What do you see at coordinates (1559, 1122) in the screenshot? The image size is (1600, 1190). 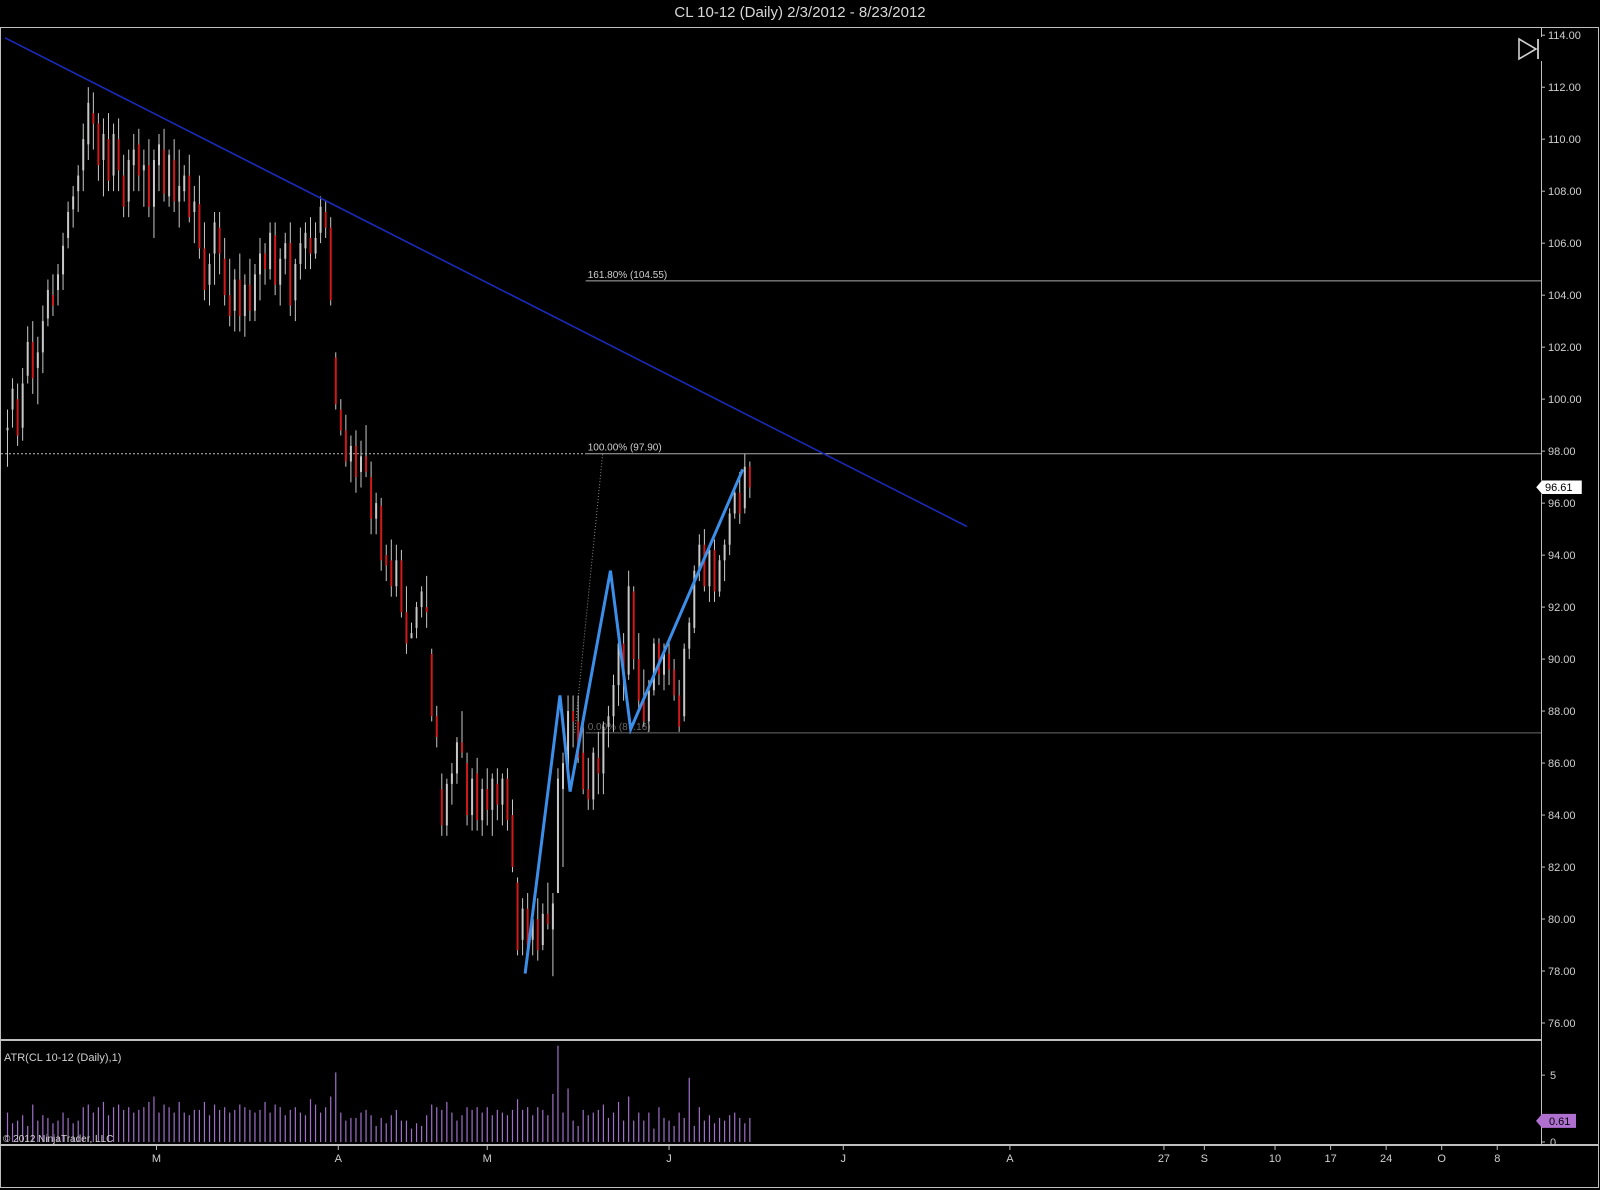 I see `current-atr-label: 0.61` at bounding box center [1559, 1122].